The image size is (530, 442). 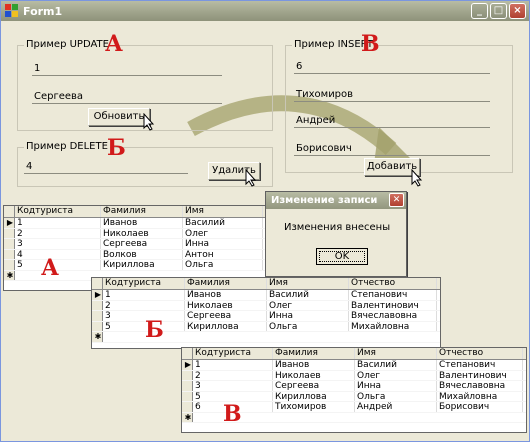 What do you see at coordinates (479, 11) in the screenshot?
I see `minimize-button: _` at bounding box center [479, 11].